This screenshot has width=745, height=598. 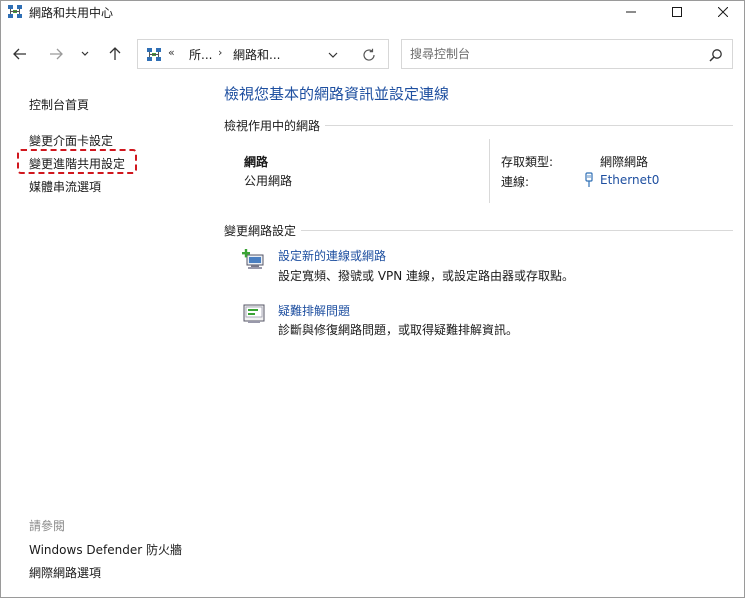 I want to click on sidebar-item-media-streaming-options: 媒體串流選項, so click(x=65, y=186).